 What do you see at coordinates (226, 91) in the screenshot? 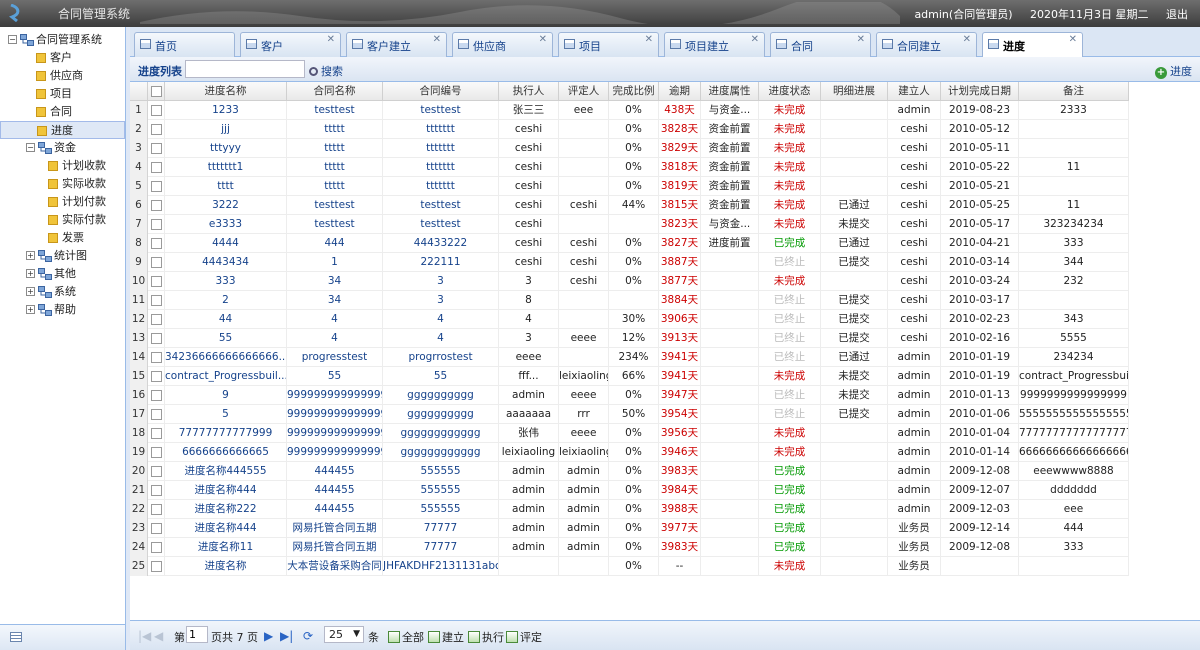
I see `column-header-progress-name: 进度名称` at bounding box center [226, 91].